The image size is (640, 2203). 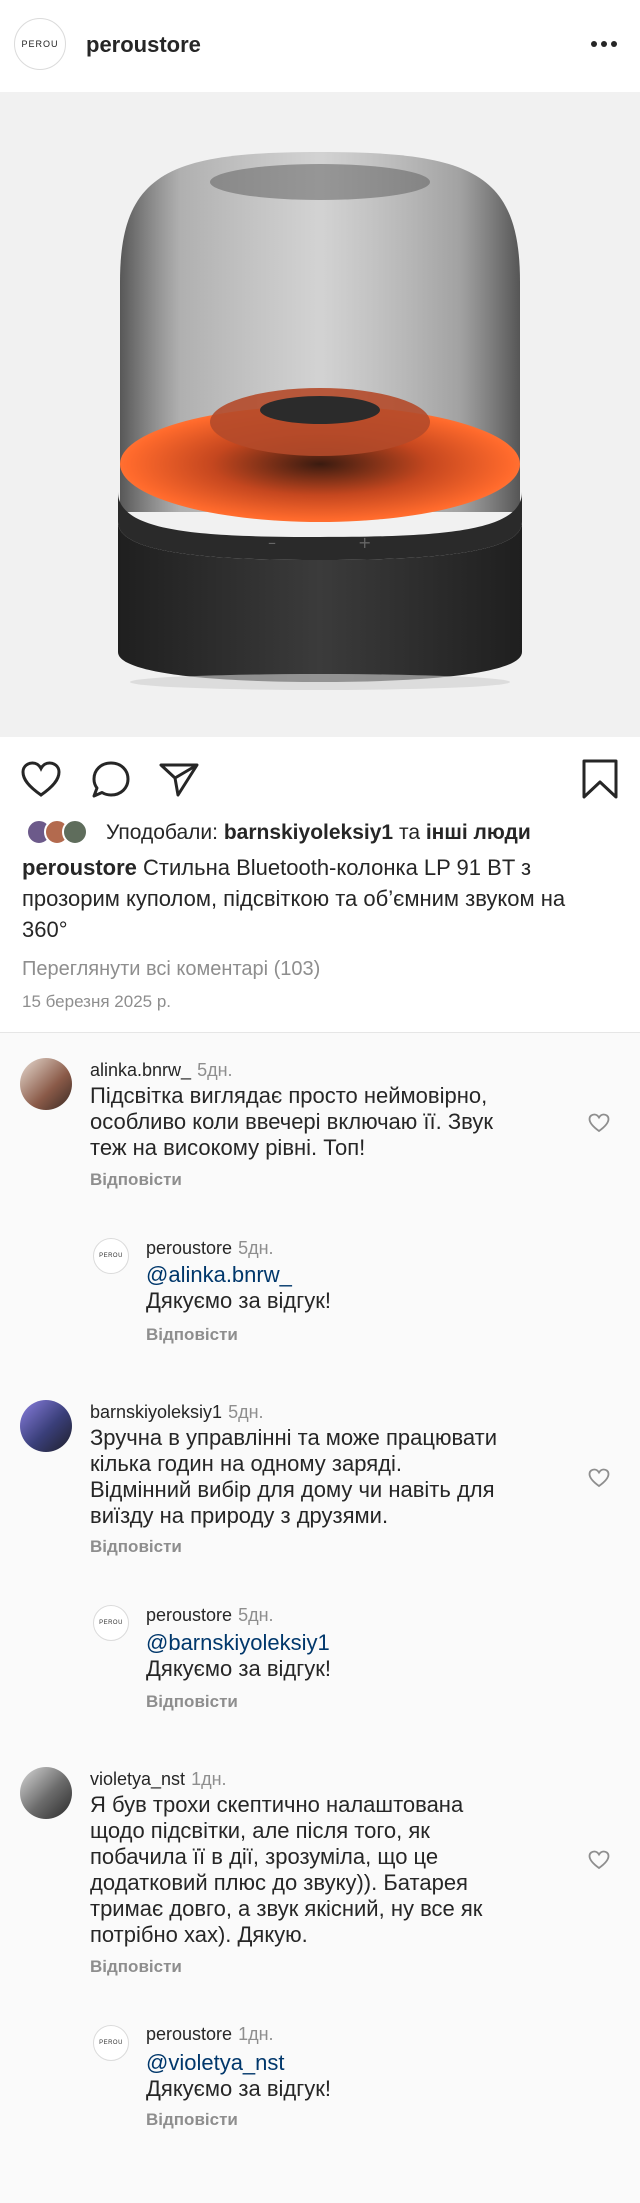 I want to click on comment-line: виїзду на природу з друзями., so click(x=239, y=1515).